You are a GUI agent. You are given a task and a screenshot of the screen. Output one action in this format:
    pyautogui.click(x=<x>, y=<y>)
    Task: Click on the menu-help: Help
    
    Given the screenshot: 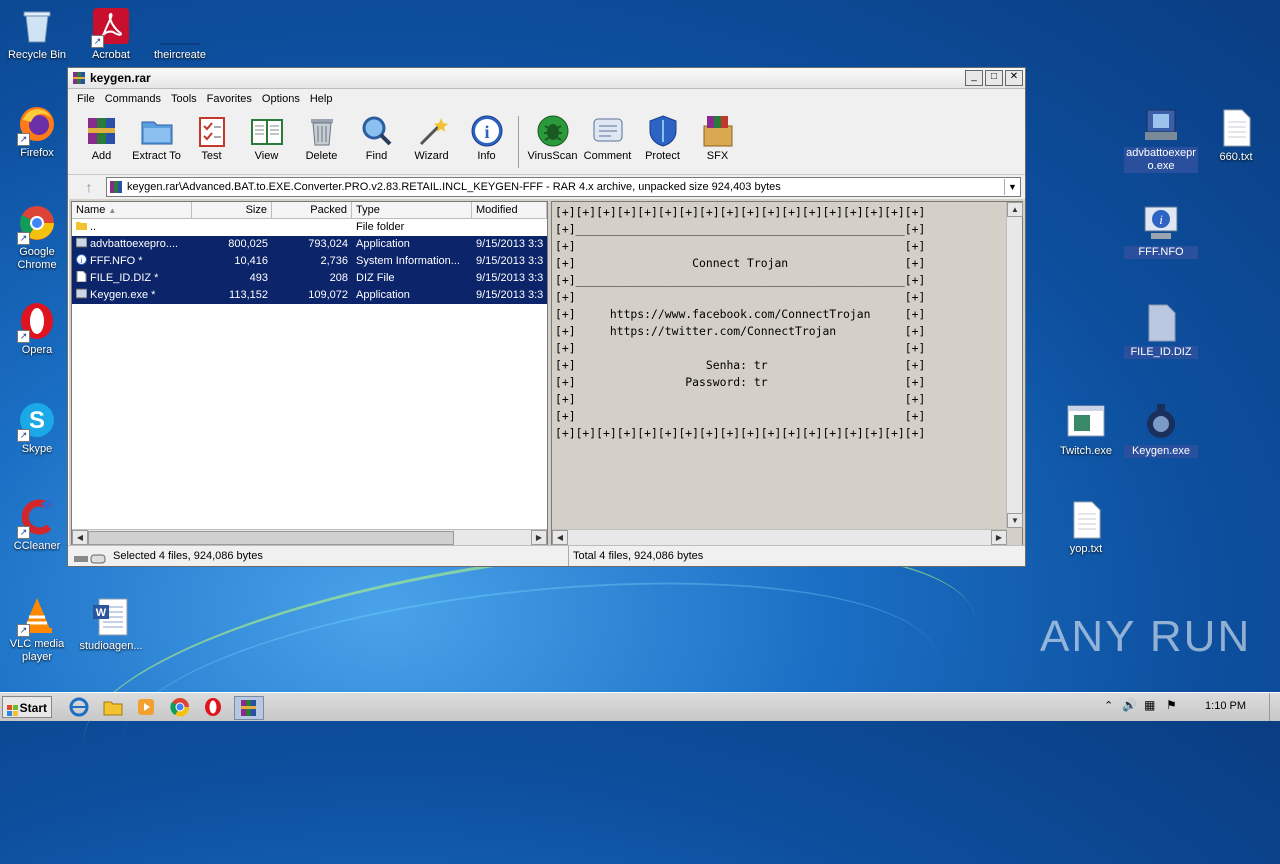 What is the action you would take?
    pyautogui.click(x=321, y=99)
    